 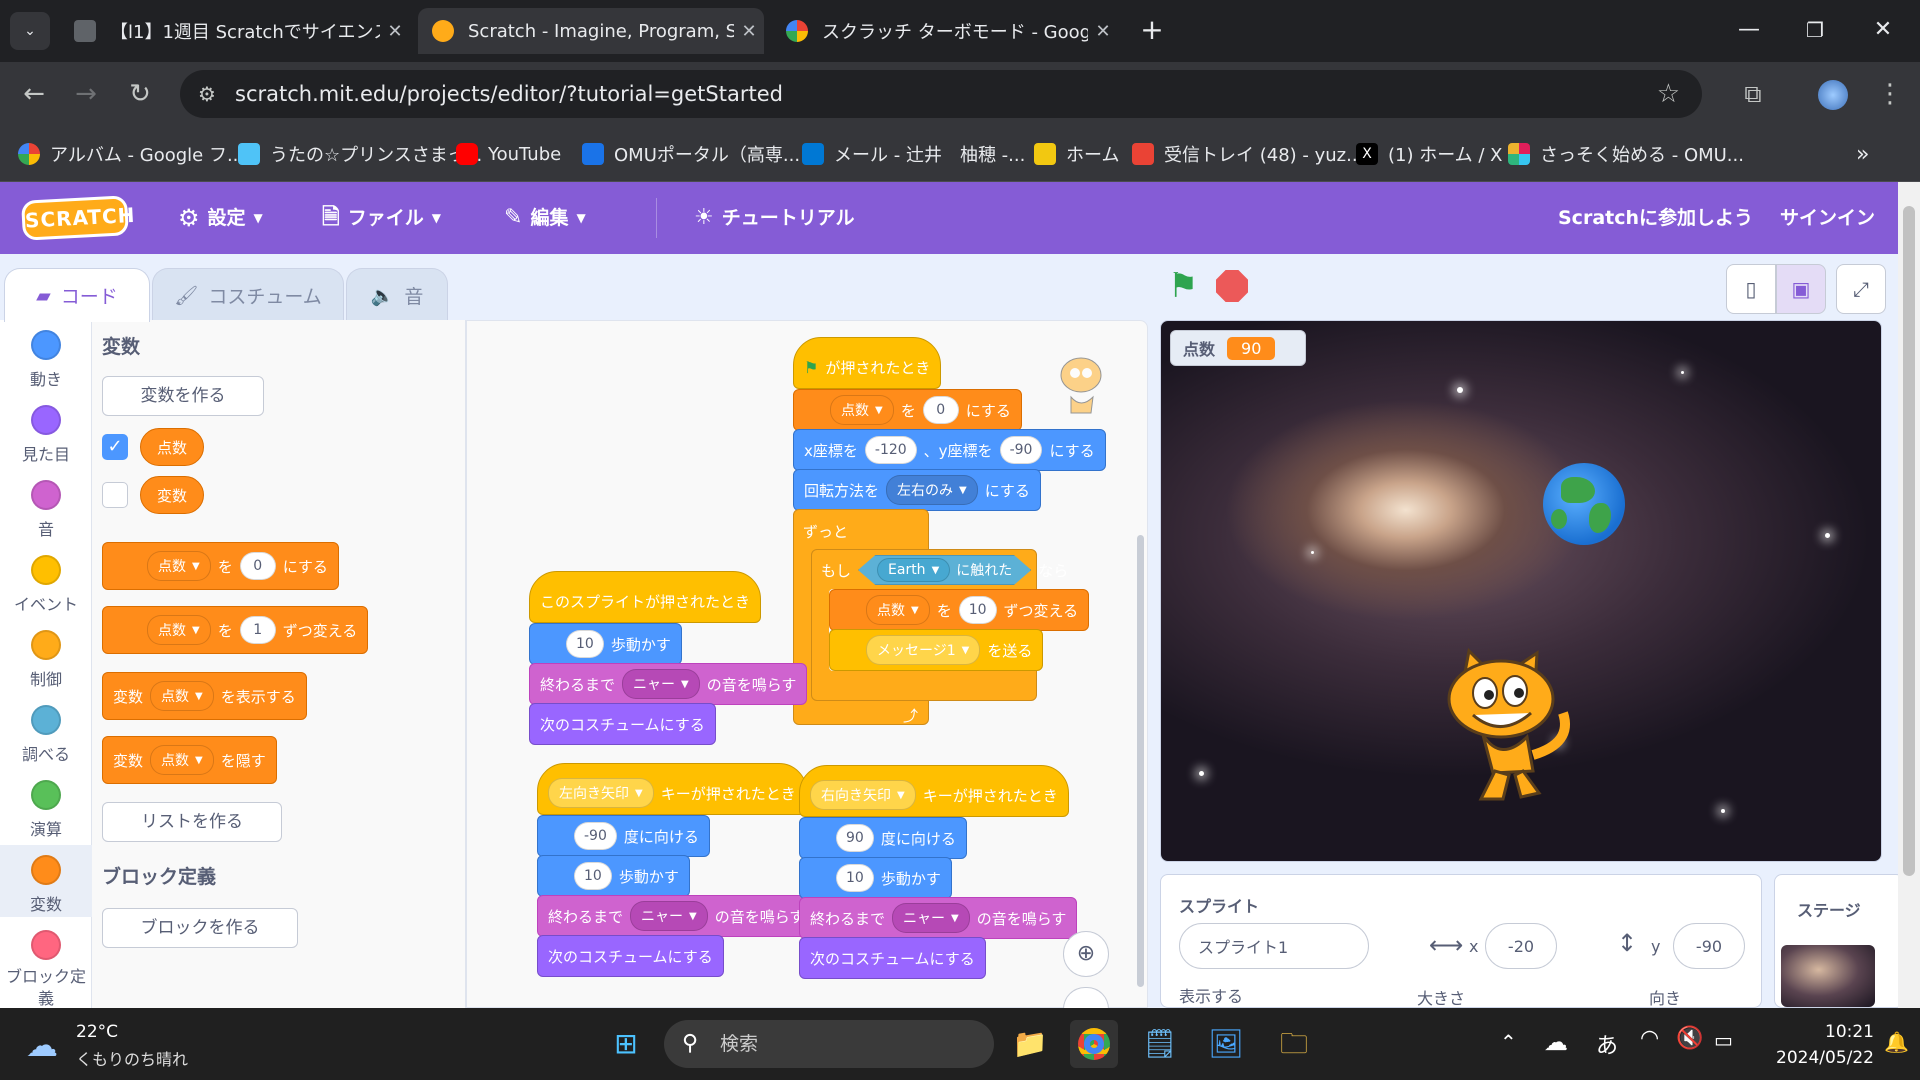 What do you see at coordinates (192, 822) in the screenshot?
I see `make-list-button: リストを作る` at bounding box center [192, 822].